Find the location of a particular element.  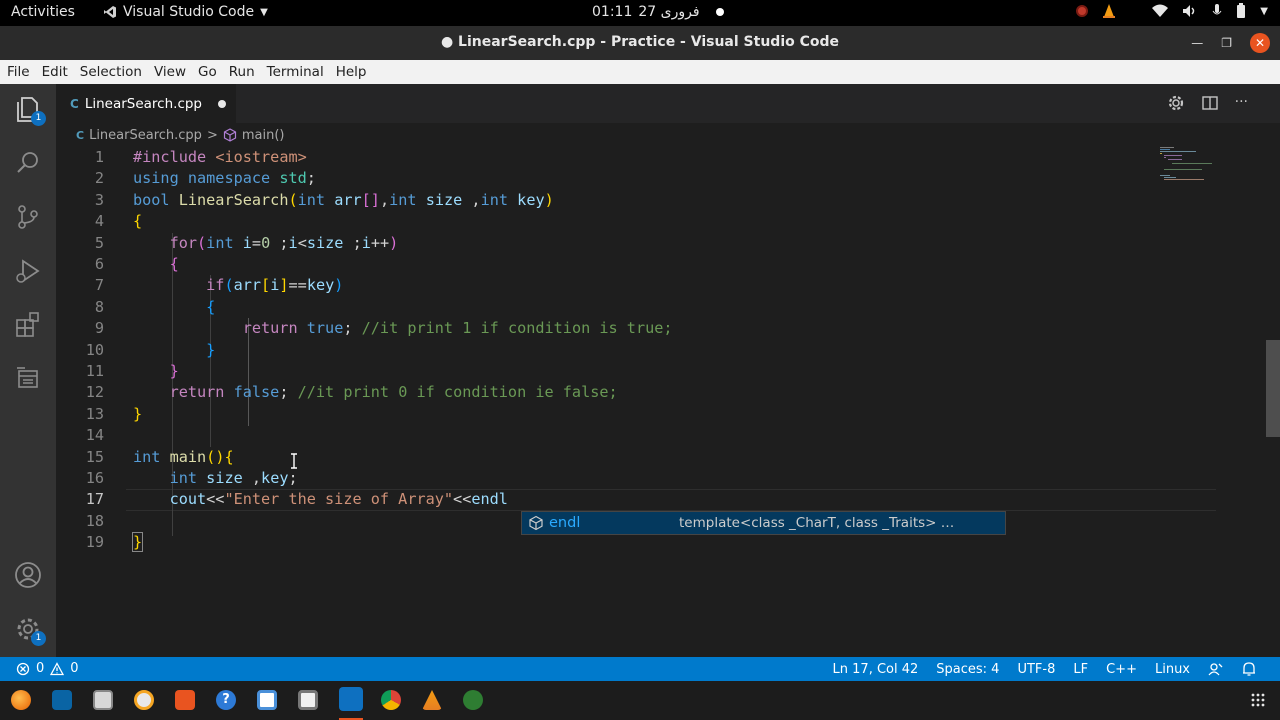

software-center-icon is located at coordinates (185, 700).